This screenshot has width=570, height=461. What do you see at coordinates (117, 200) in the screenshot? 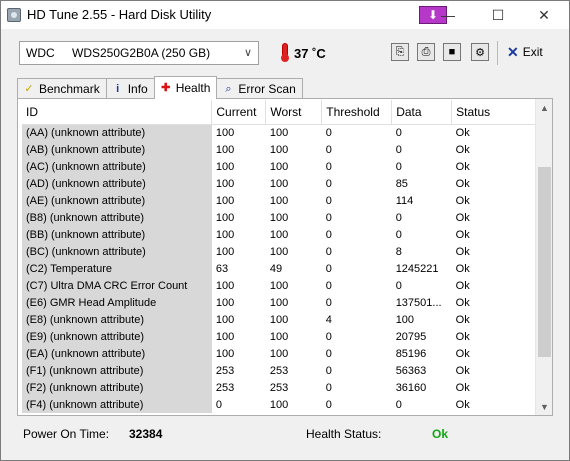
I see `attribute-id: (AE) (unknown attribute)` at bounding box center [117, 200].